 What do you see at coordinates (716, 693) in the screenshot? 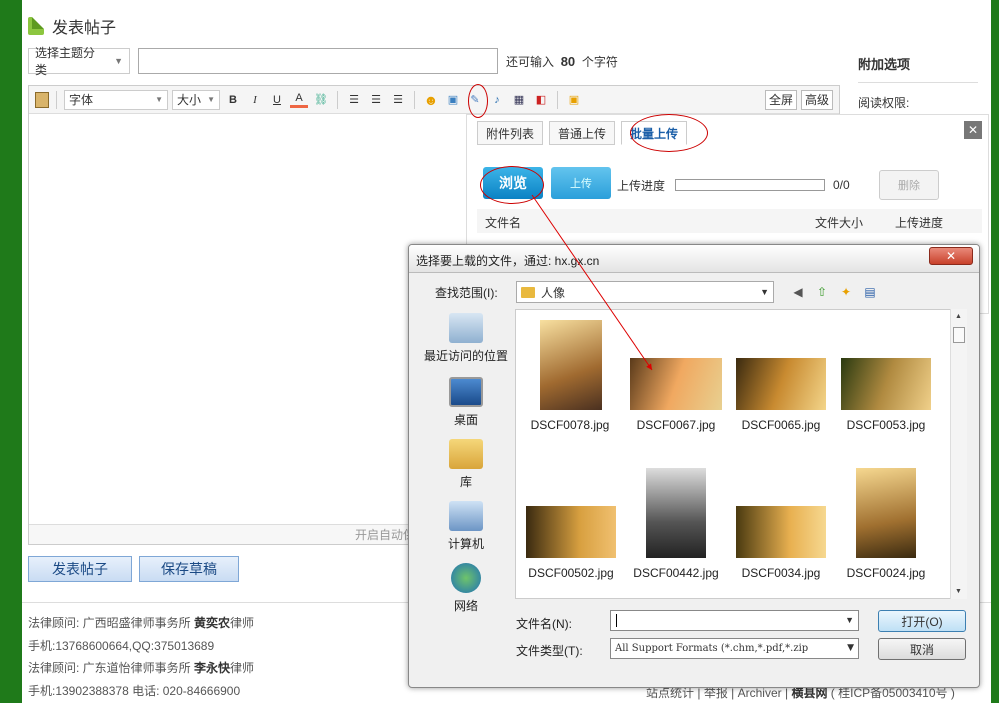
I see `report-link: 举报` at bounding box center [716, 693].